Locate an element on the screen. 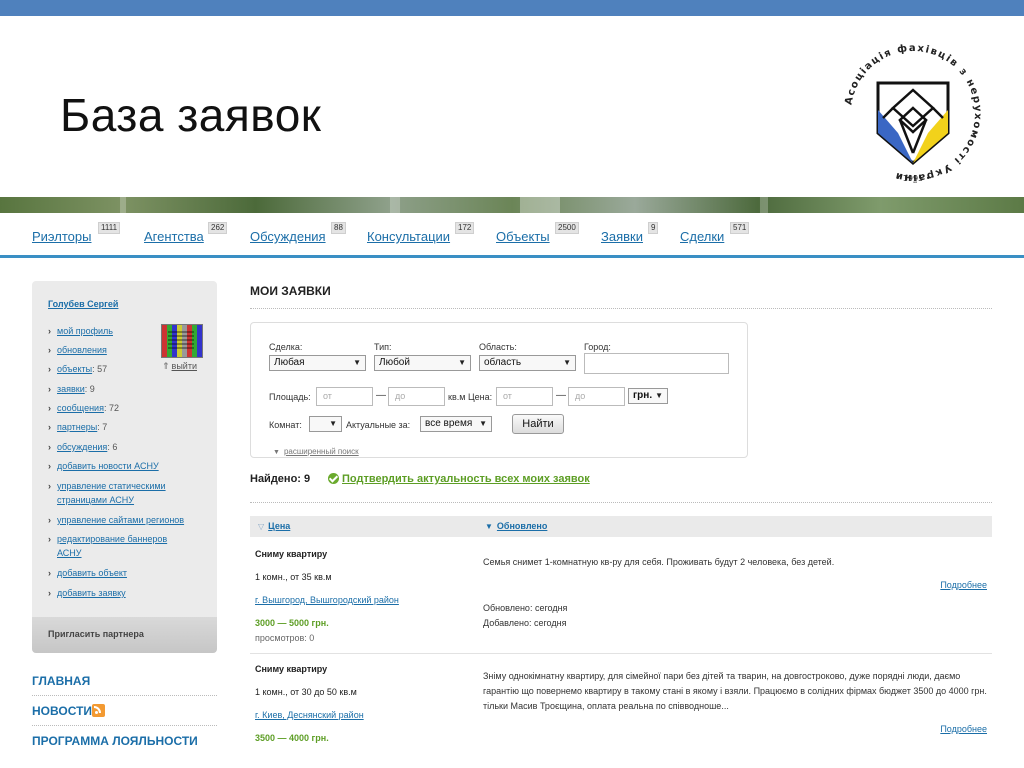  results-table-header: ▽ Цена ▼ Обновлено is located at coordinates (621, 526).